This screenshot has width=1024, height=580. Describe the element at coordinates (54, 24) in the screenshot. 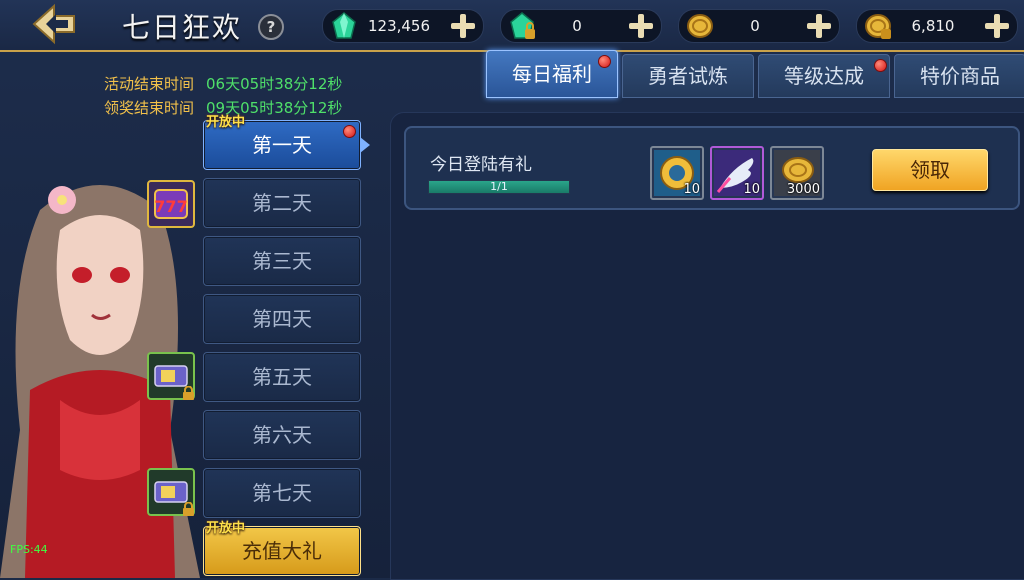

I see `back-arrow-icon` at that location.